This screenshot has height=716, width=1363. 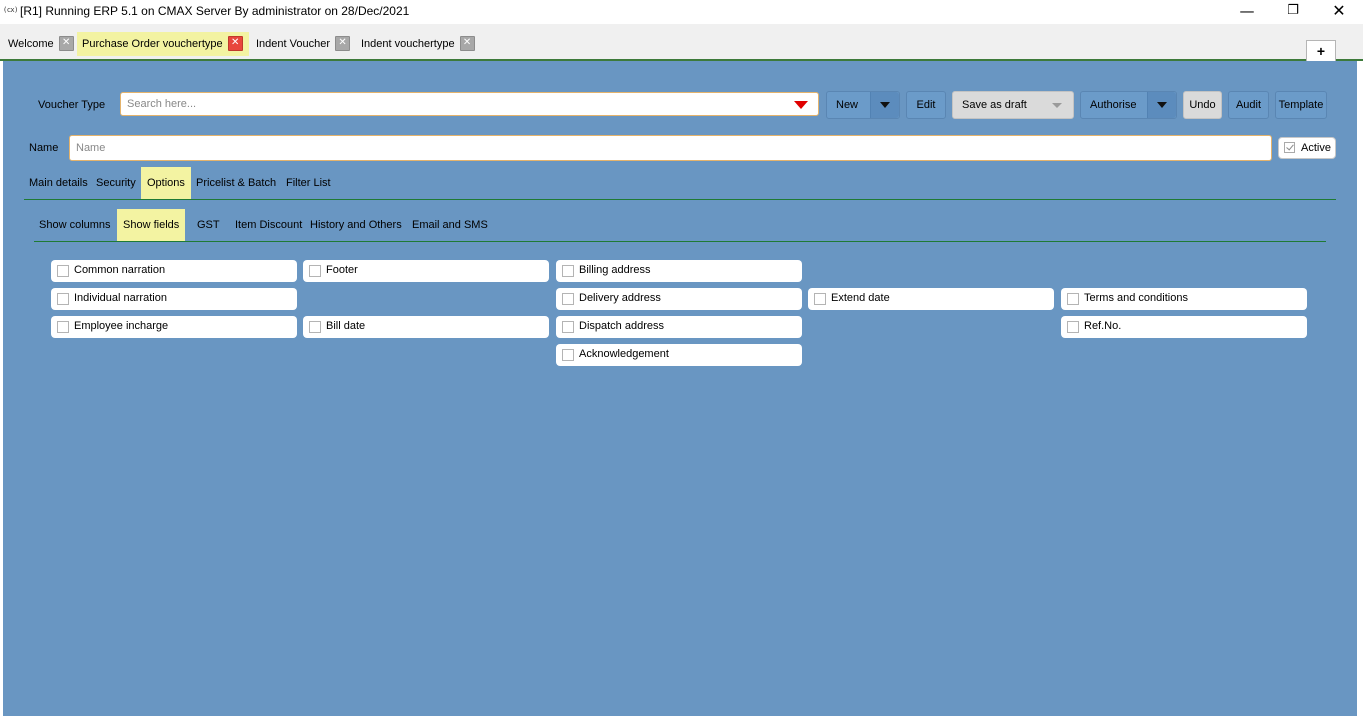 What do you see at coordinates (1103, 326) in the screenshot?
I see `field-label: Ref.No.` at bounding box center [1103, 326].